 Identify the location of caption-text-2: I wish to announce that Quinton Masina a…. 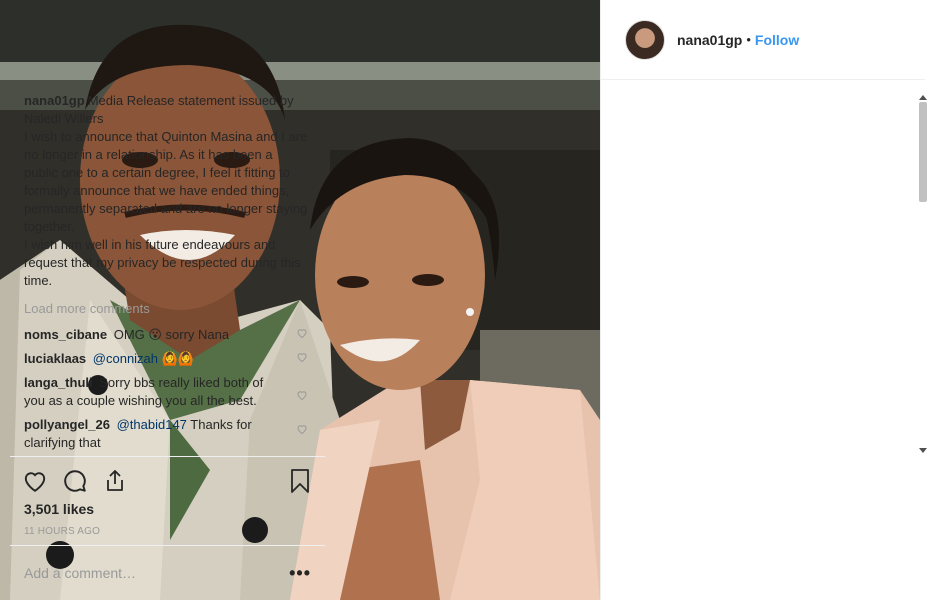
(166, 181).